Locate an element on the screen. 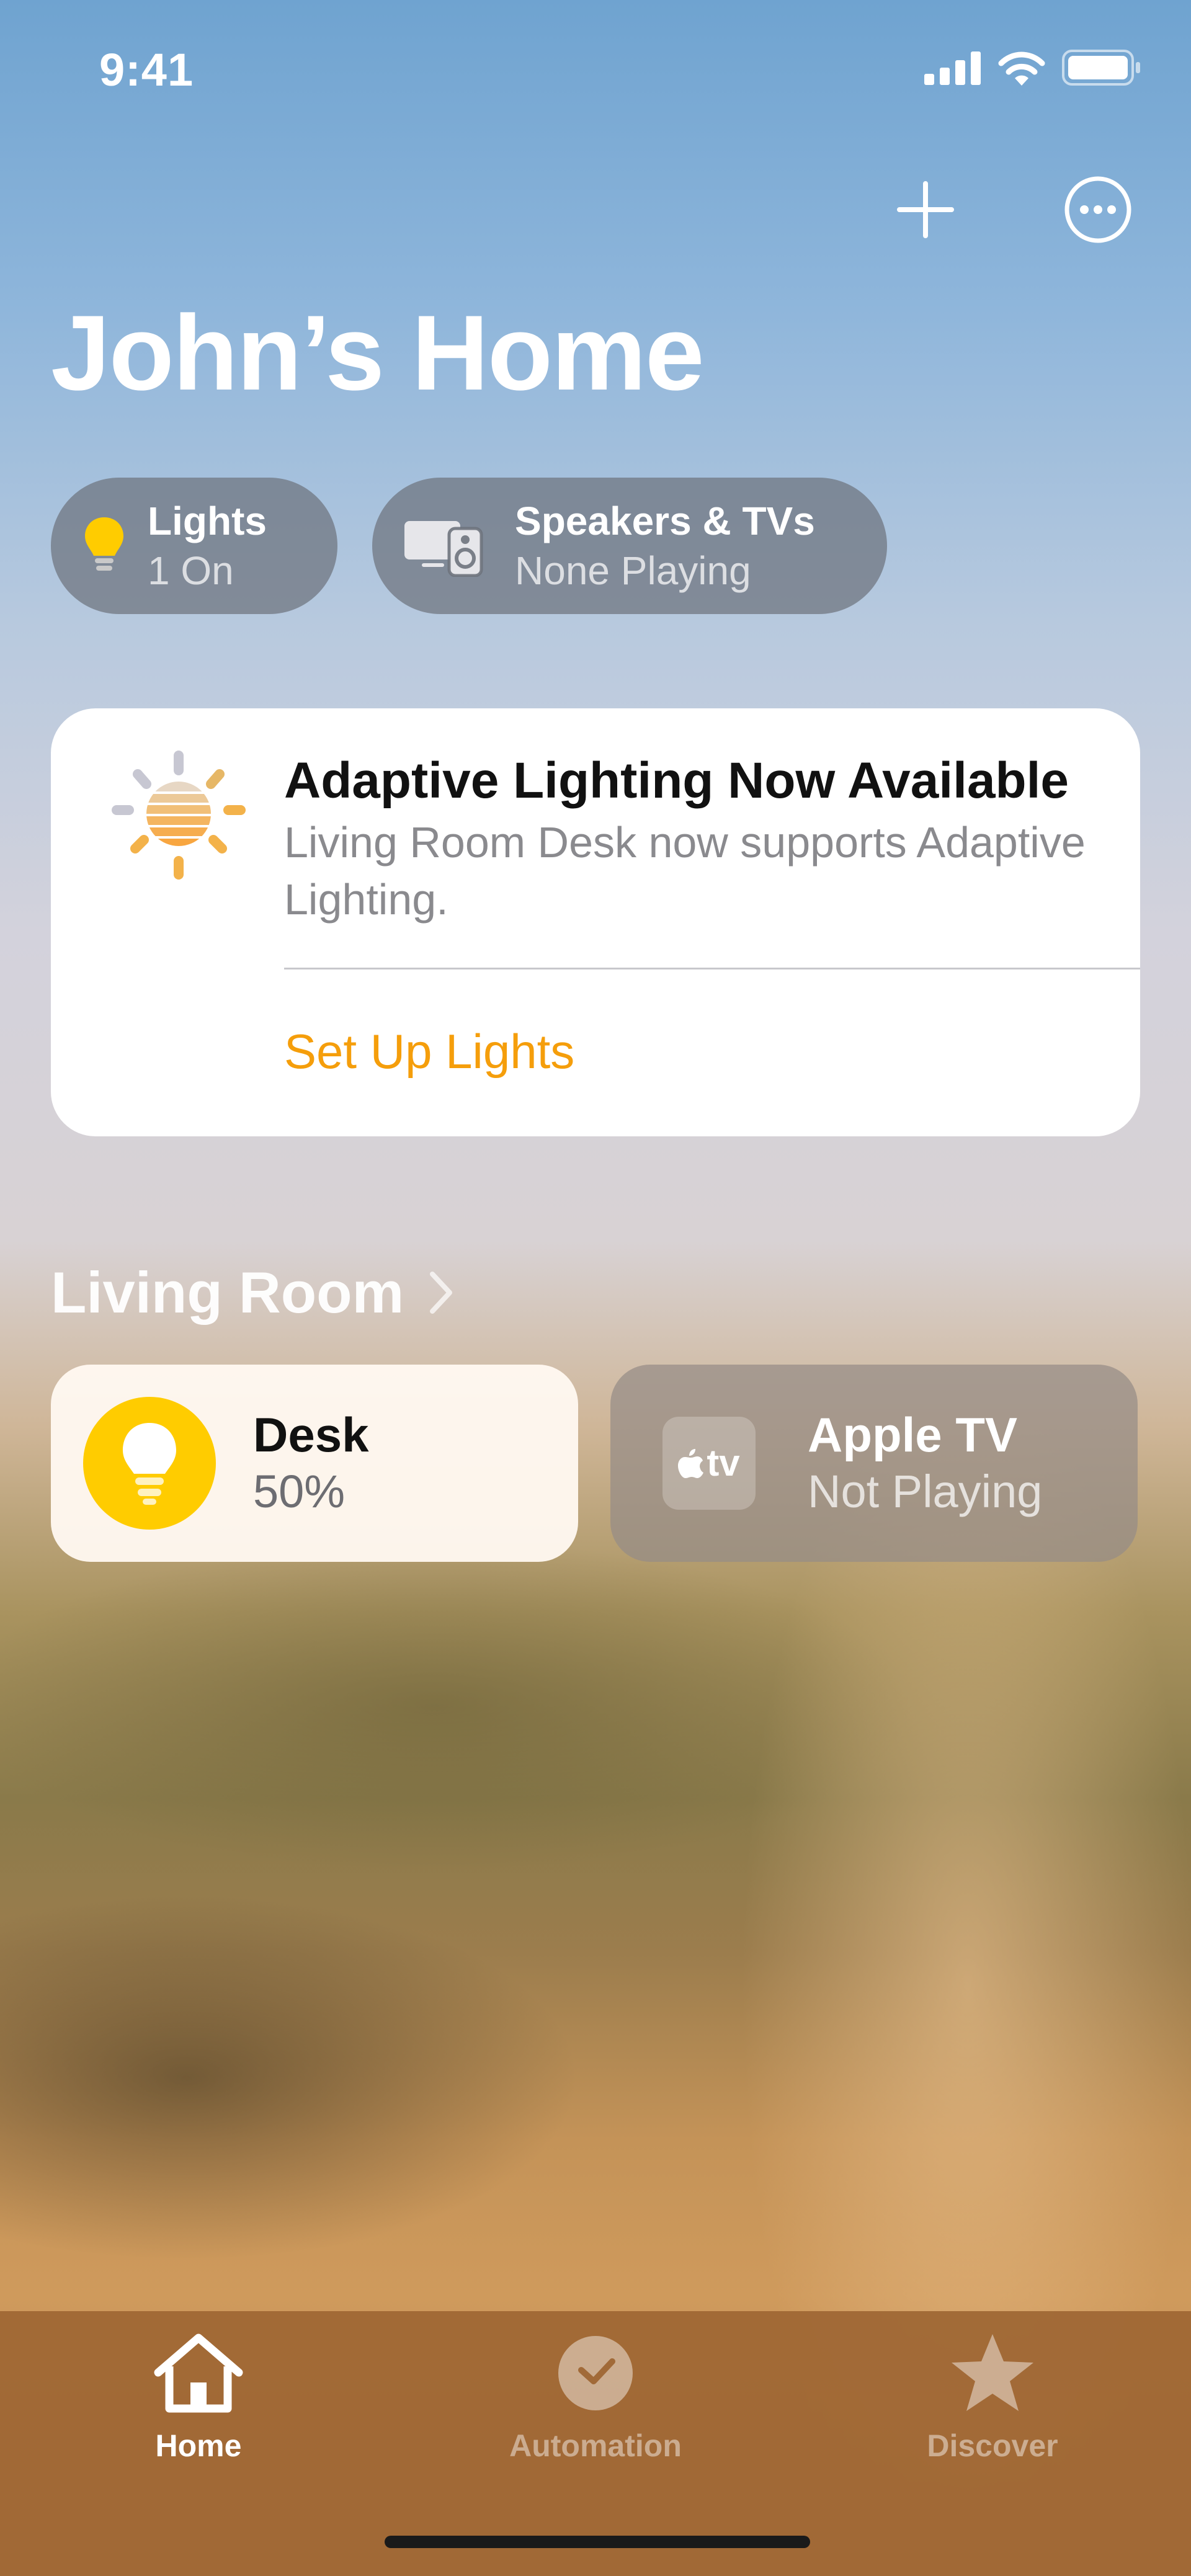 This screenshot has width=1191, height=2576. tab-home-label: Home is located at coordinates (198, 2445).